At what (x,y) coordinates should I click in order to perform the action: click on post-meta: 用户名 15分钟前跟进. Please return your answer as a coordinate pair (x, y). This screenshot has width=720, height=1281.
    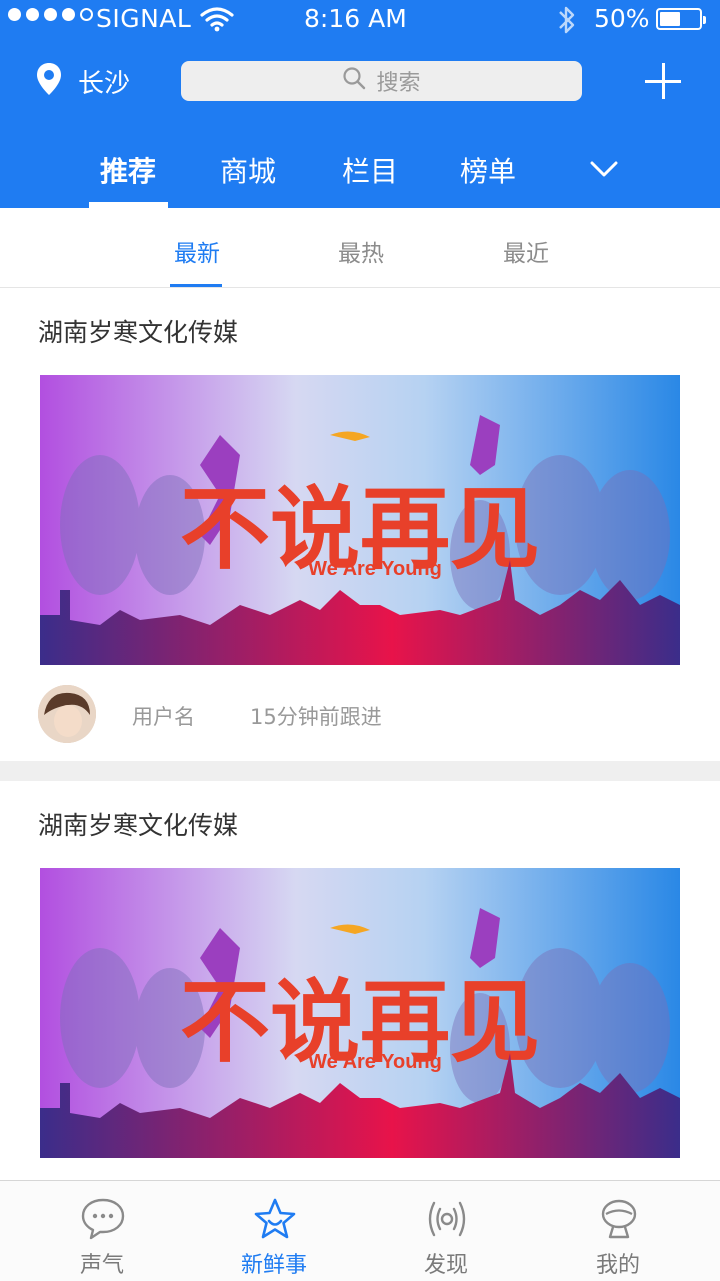
    Looking at the image, I should click on (358, 715).